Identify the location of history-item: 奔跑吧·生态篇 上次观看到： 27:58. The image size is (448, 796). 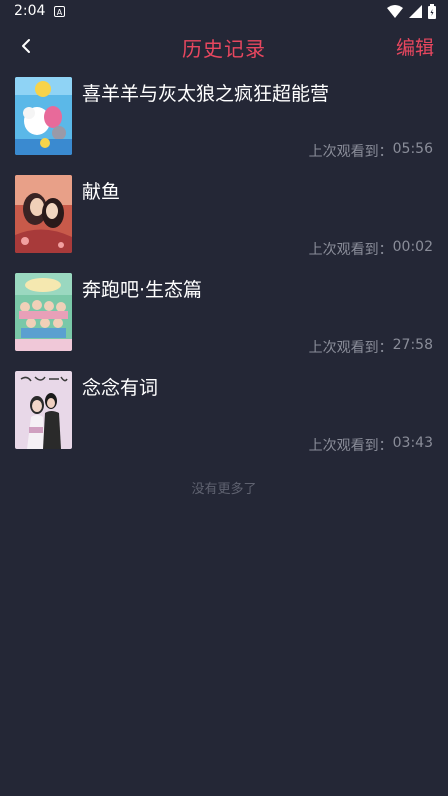
(224, 317).